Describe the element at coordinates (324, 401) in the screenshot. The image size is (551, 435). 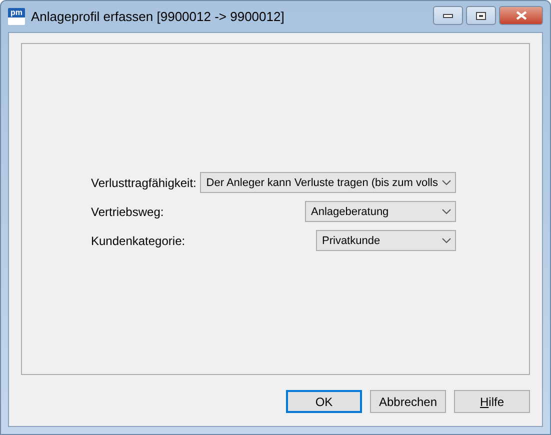
I see `dialog-button: OK` at that location.